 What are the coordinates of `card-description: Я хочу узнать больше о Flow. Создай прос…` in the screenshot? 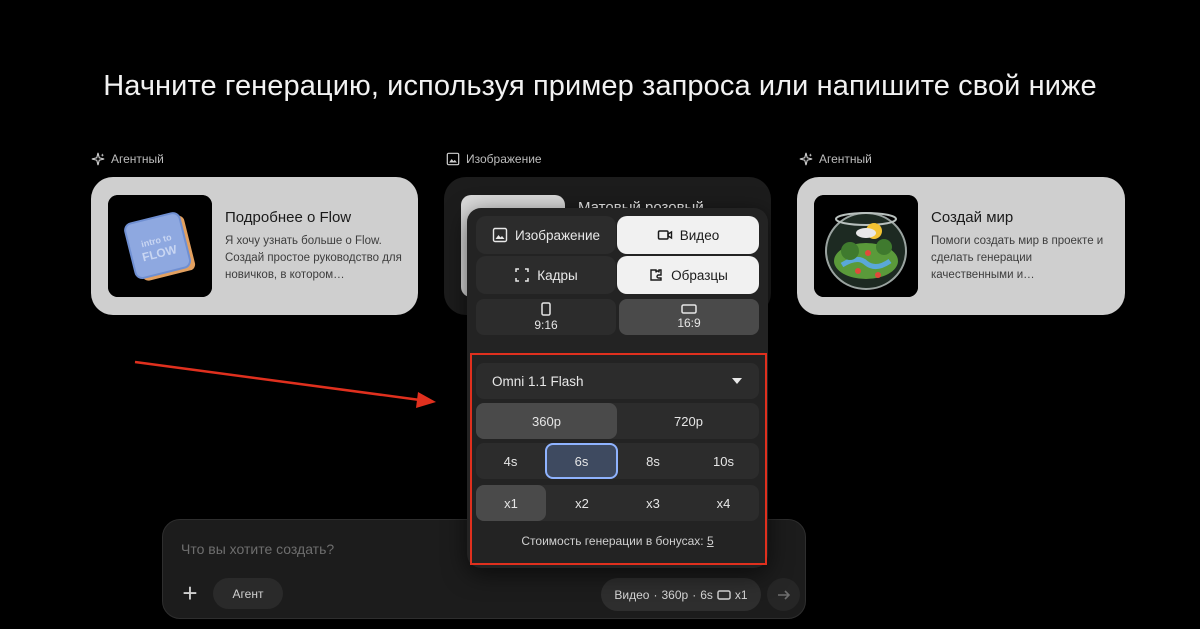 It's located at (313, 258).